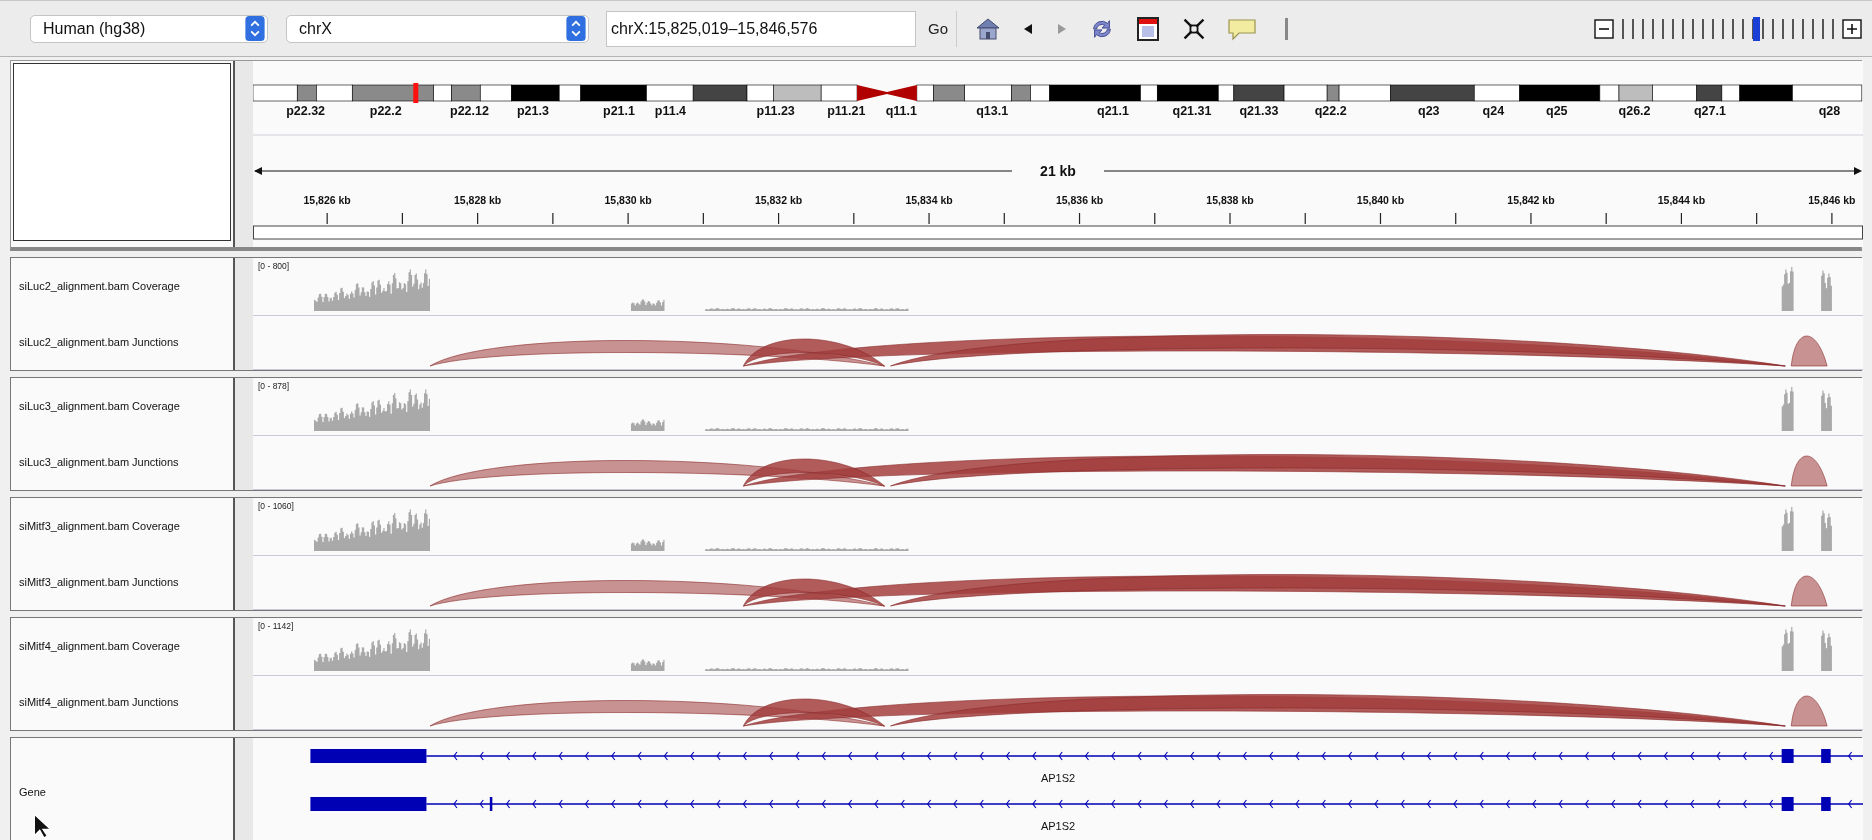 This screenshot has width=1872, height=840. What do you see at coordinates (1634, 111) in the screenshot?
I see `band-label: q26.2` at bounding box center [1634, 111].